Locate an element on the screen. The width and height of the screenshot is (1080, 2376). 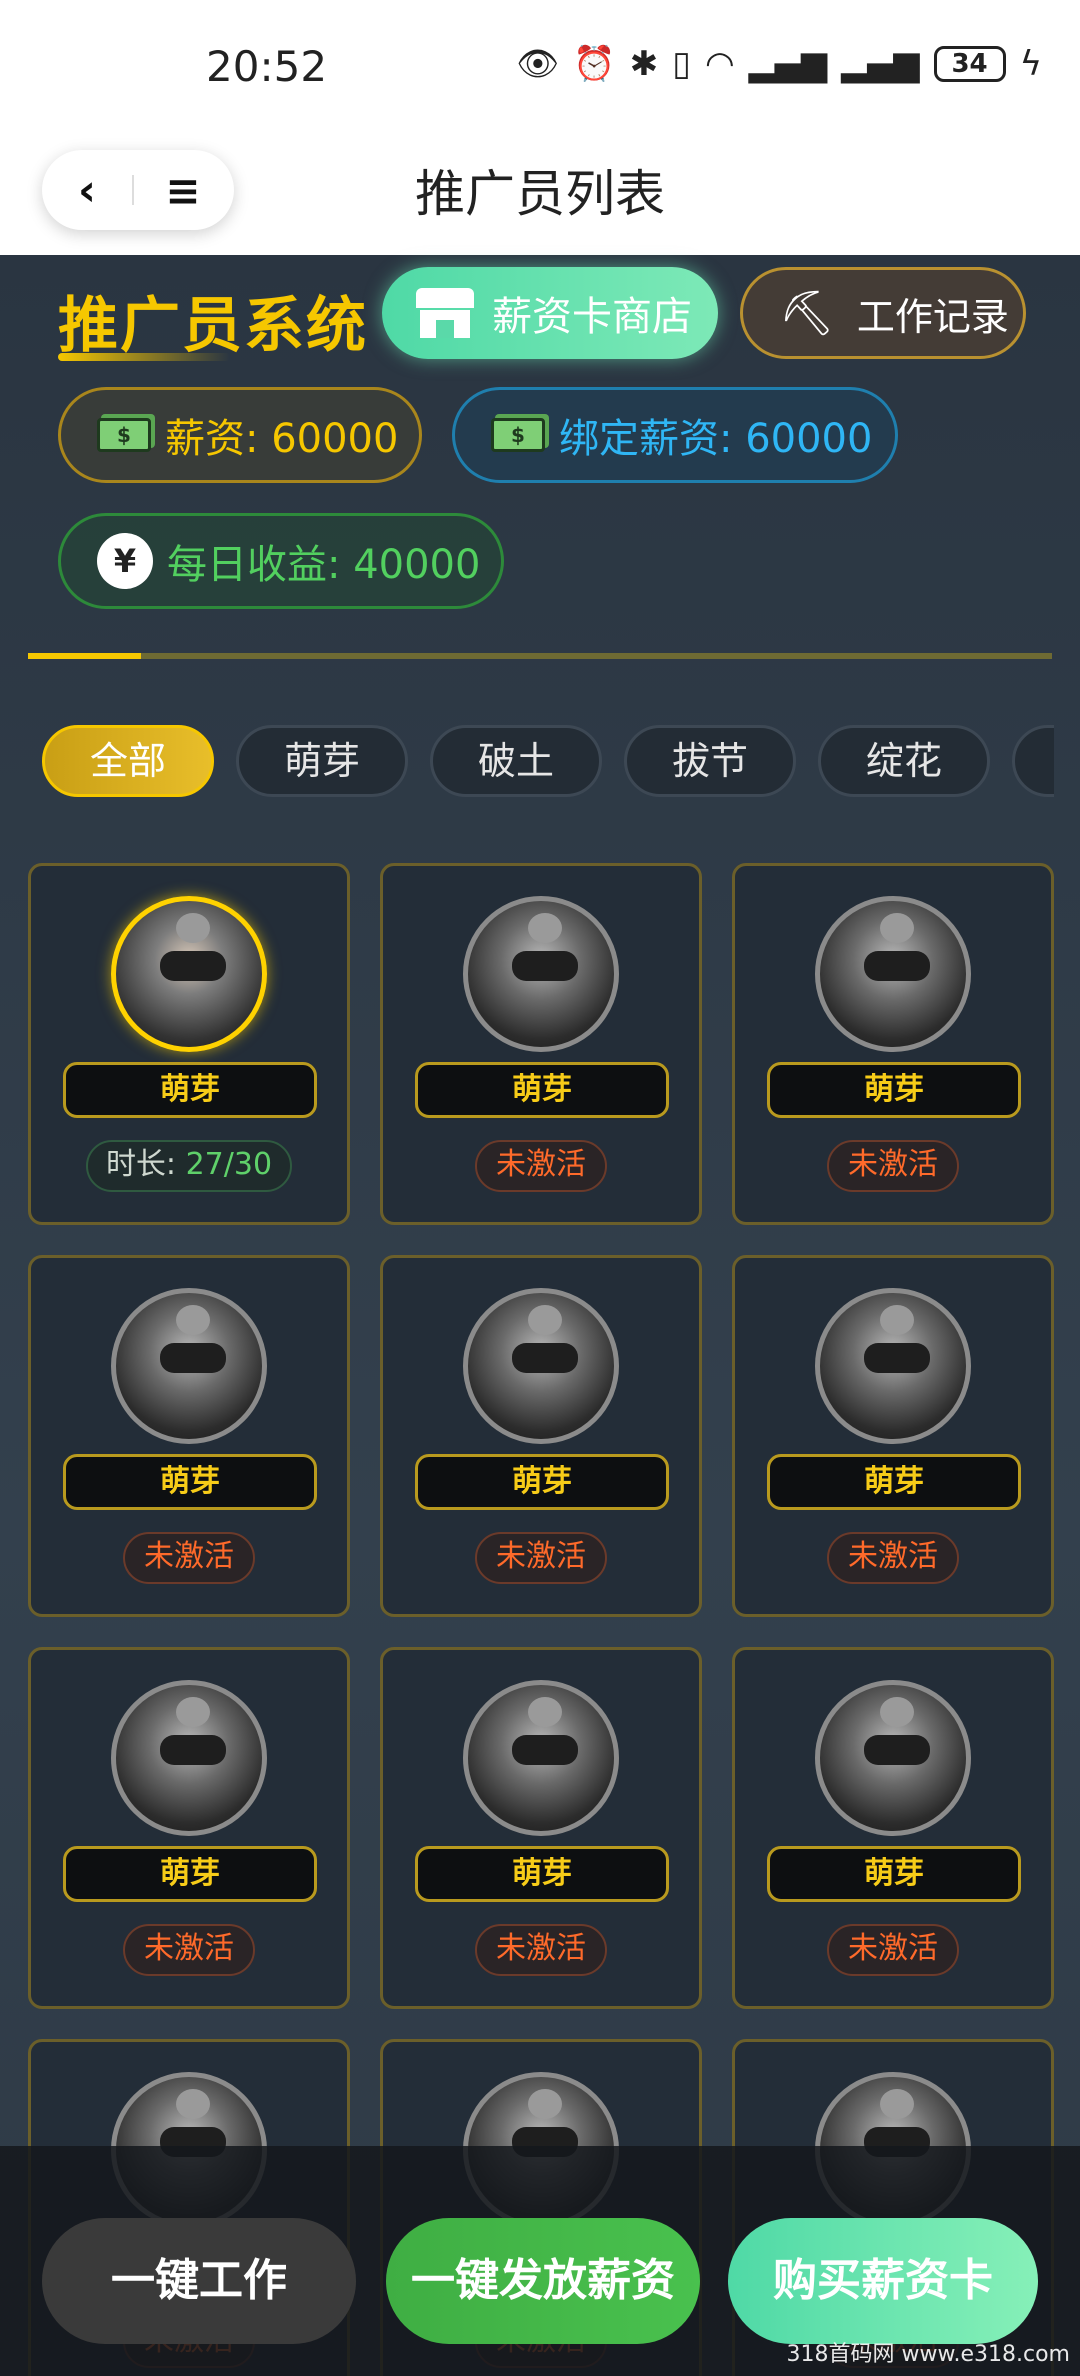
level-tabs: 全部 萌芽 破土 拔节 绽花 is located at coordinates (548, 765).